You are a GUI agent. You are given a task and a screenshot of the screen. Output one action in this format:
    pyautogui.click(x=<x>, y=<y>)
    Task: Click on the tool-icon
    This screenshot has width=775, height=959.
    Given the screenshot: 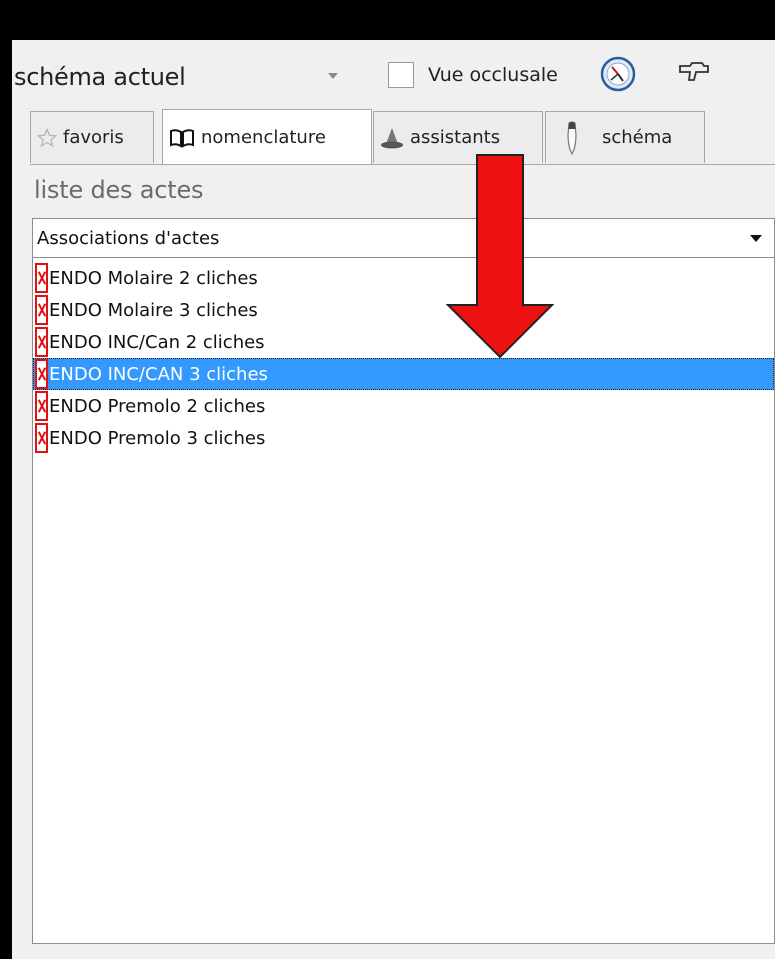 What is the action you would take?
    pyautogui.click(x=694, y=75)
    